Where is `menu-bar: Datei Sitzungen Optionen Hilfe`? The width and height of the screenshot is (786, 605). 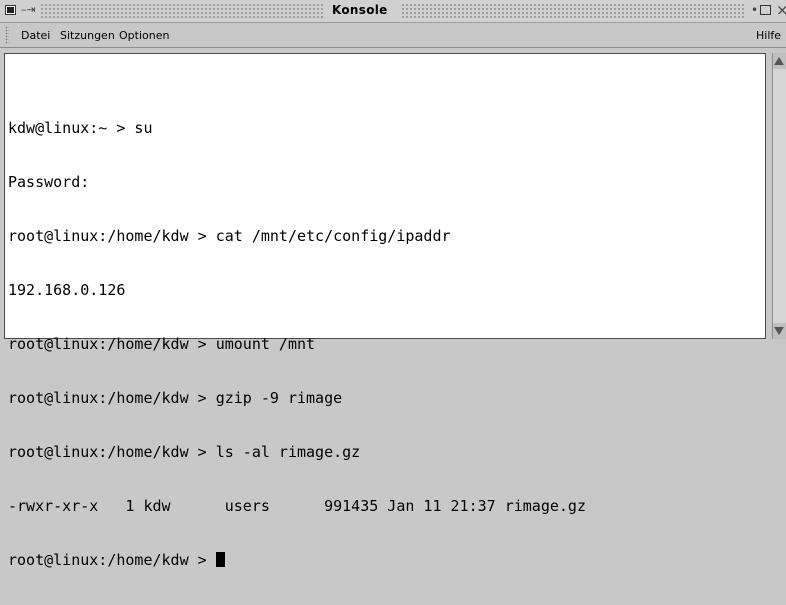 menu-bar: Datei Sitzungen Optionen Hilfe is located at coordinates (393, 35).